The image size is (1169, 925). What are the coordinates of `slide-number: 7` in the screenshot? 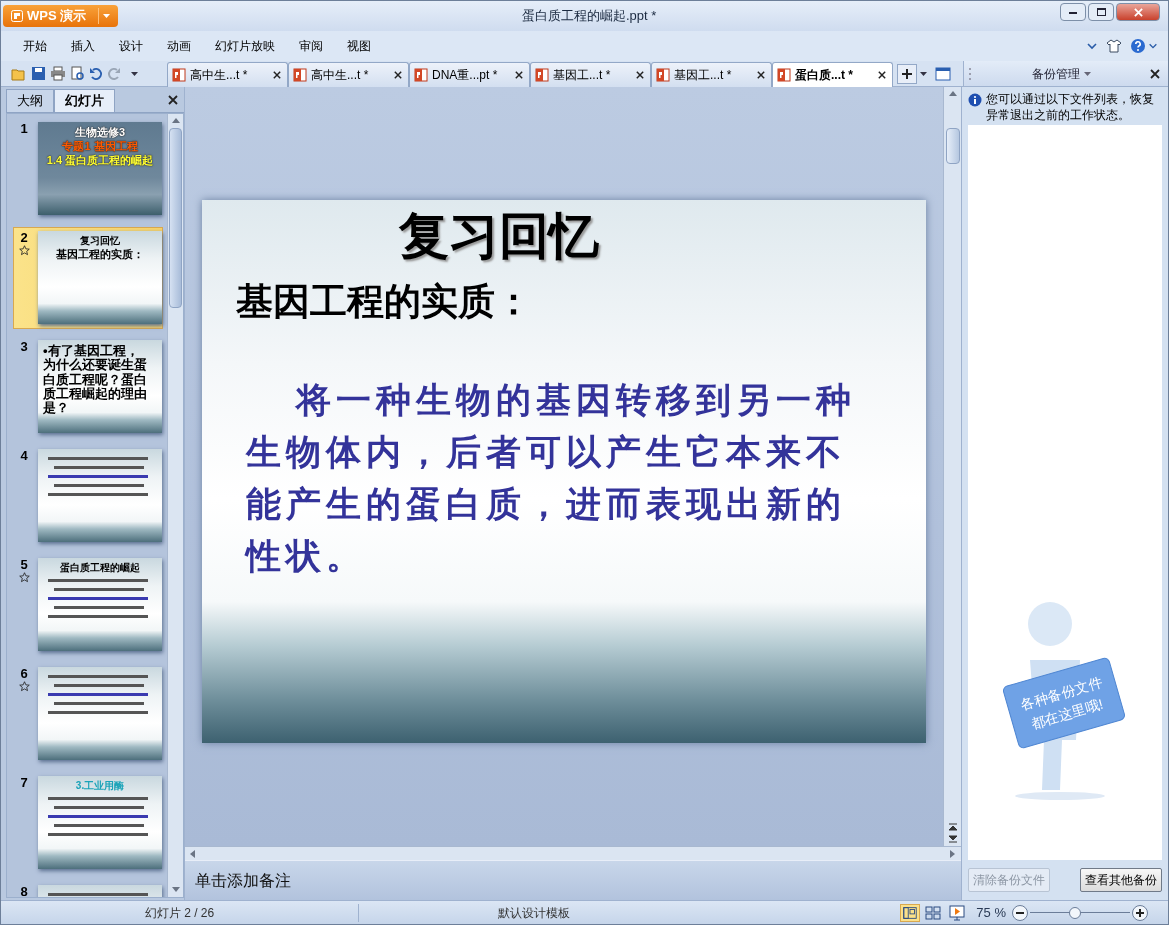 It's located at (24, 782).